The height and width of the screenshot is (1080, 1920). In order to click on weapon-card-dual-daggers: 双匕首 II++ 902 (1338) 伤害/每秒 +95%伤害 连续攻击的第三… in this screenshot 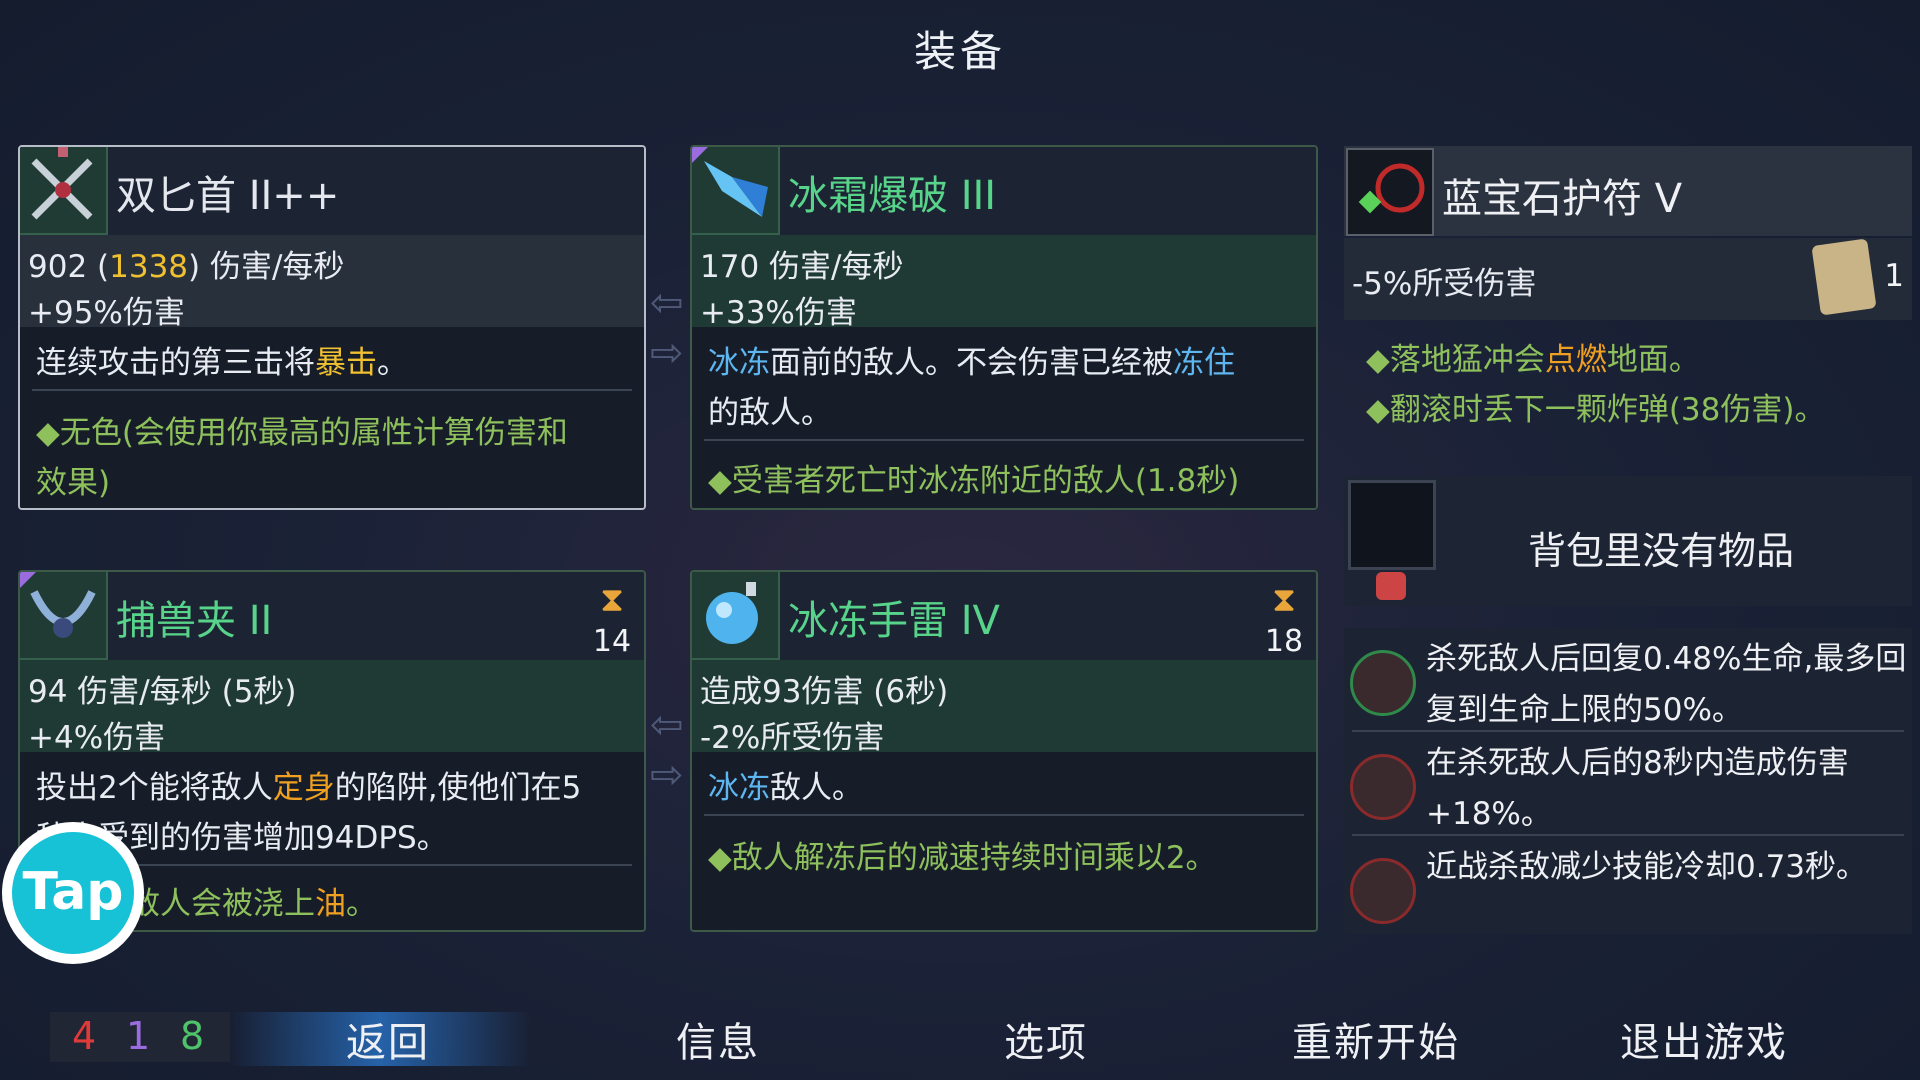, I will do `click(332, 327)`.